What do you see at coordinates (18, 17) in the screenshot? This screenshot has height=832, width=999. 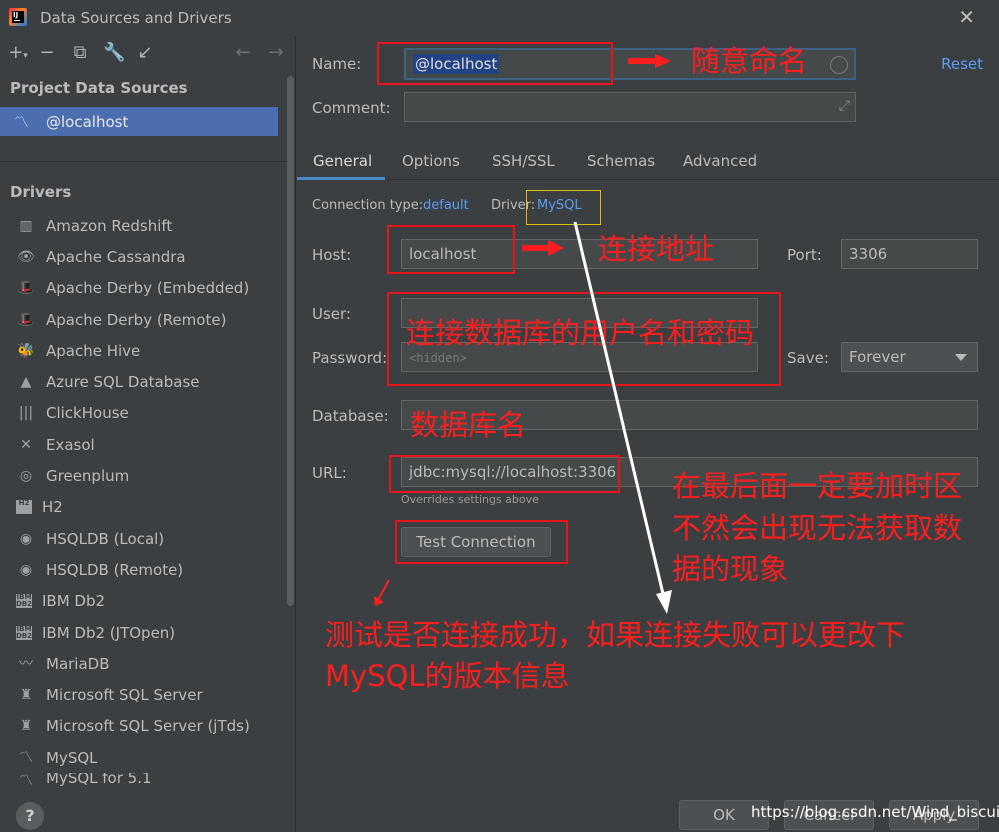 I see `intellij-logo-icon: IJ` at bounding box center [18, 17].